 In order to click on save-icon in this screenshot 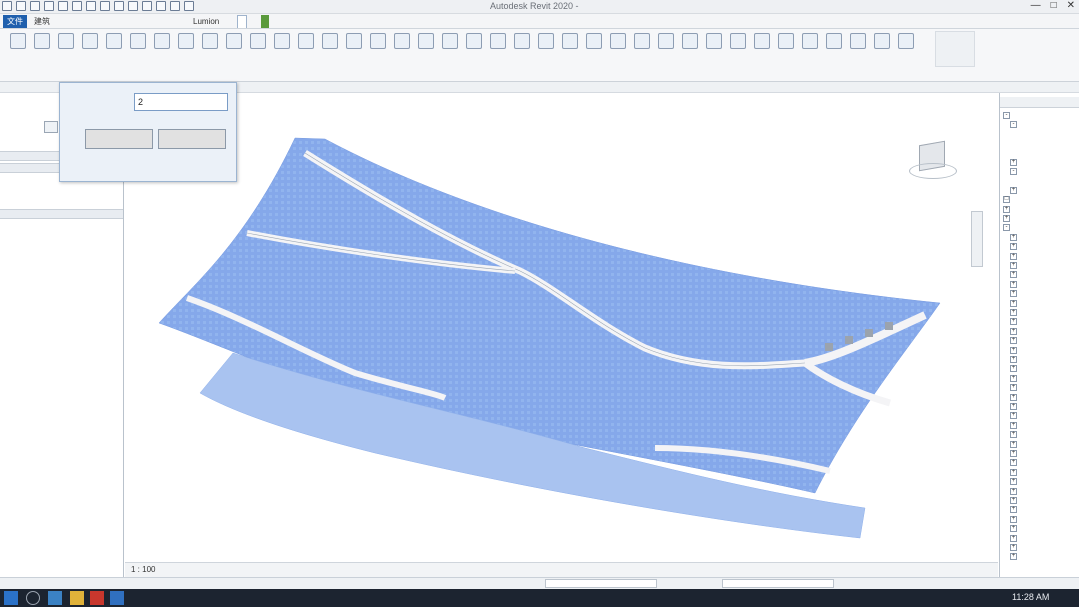, I will do `click(35, 6)`.